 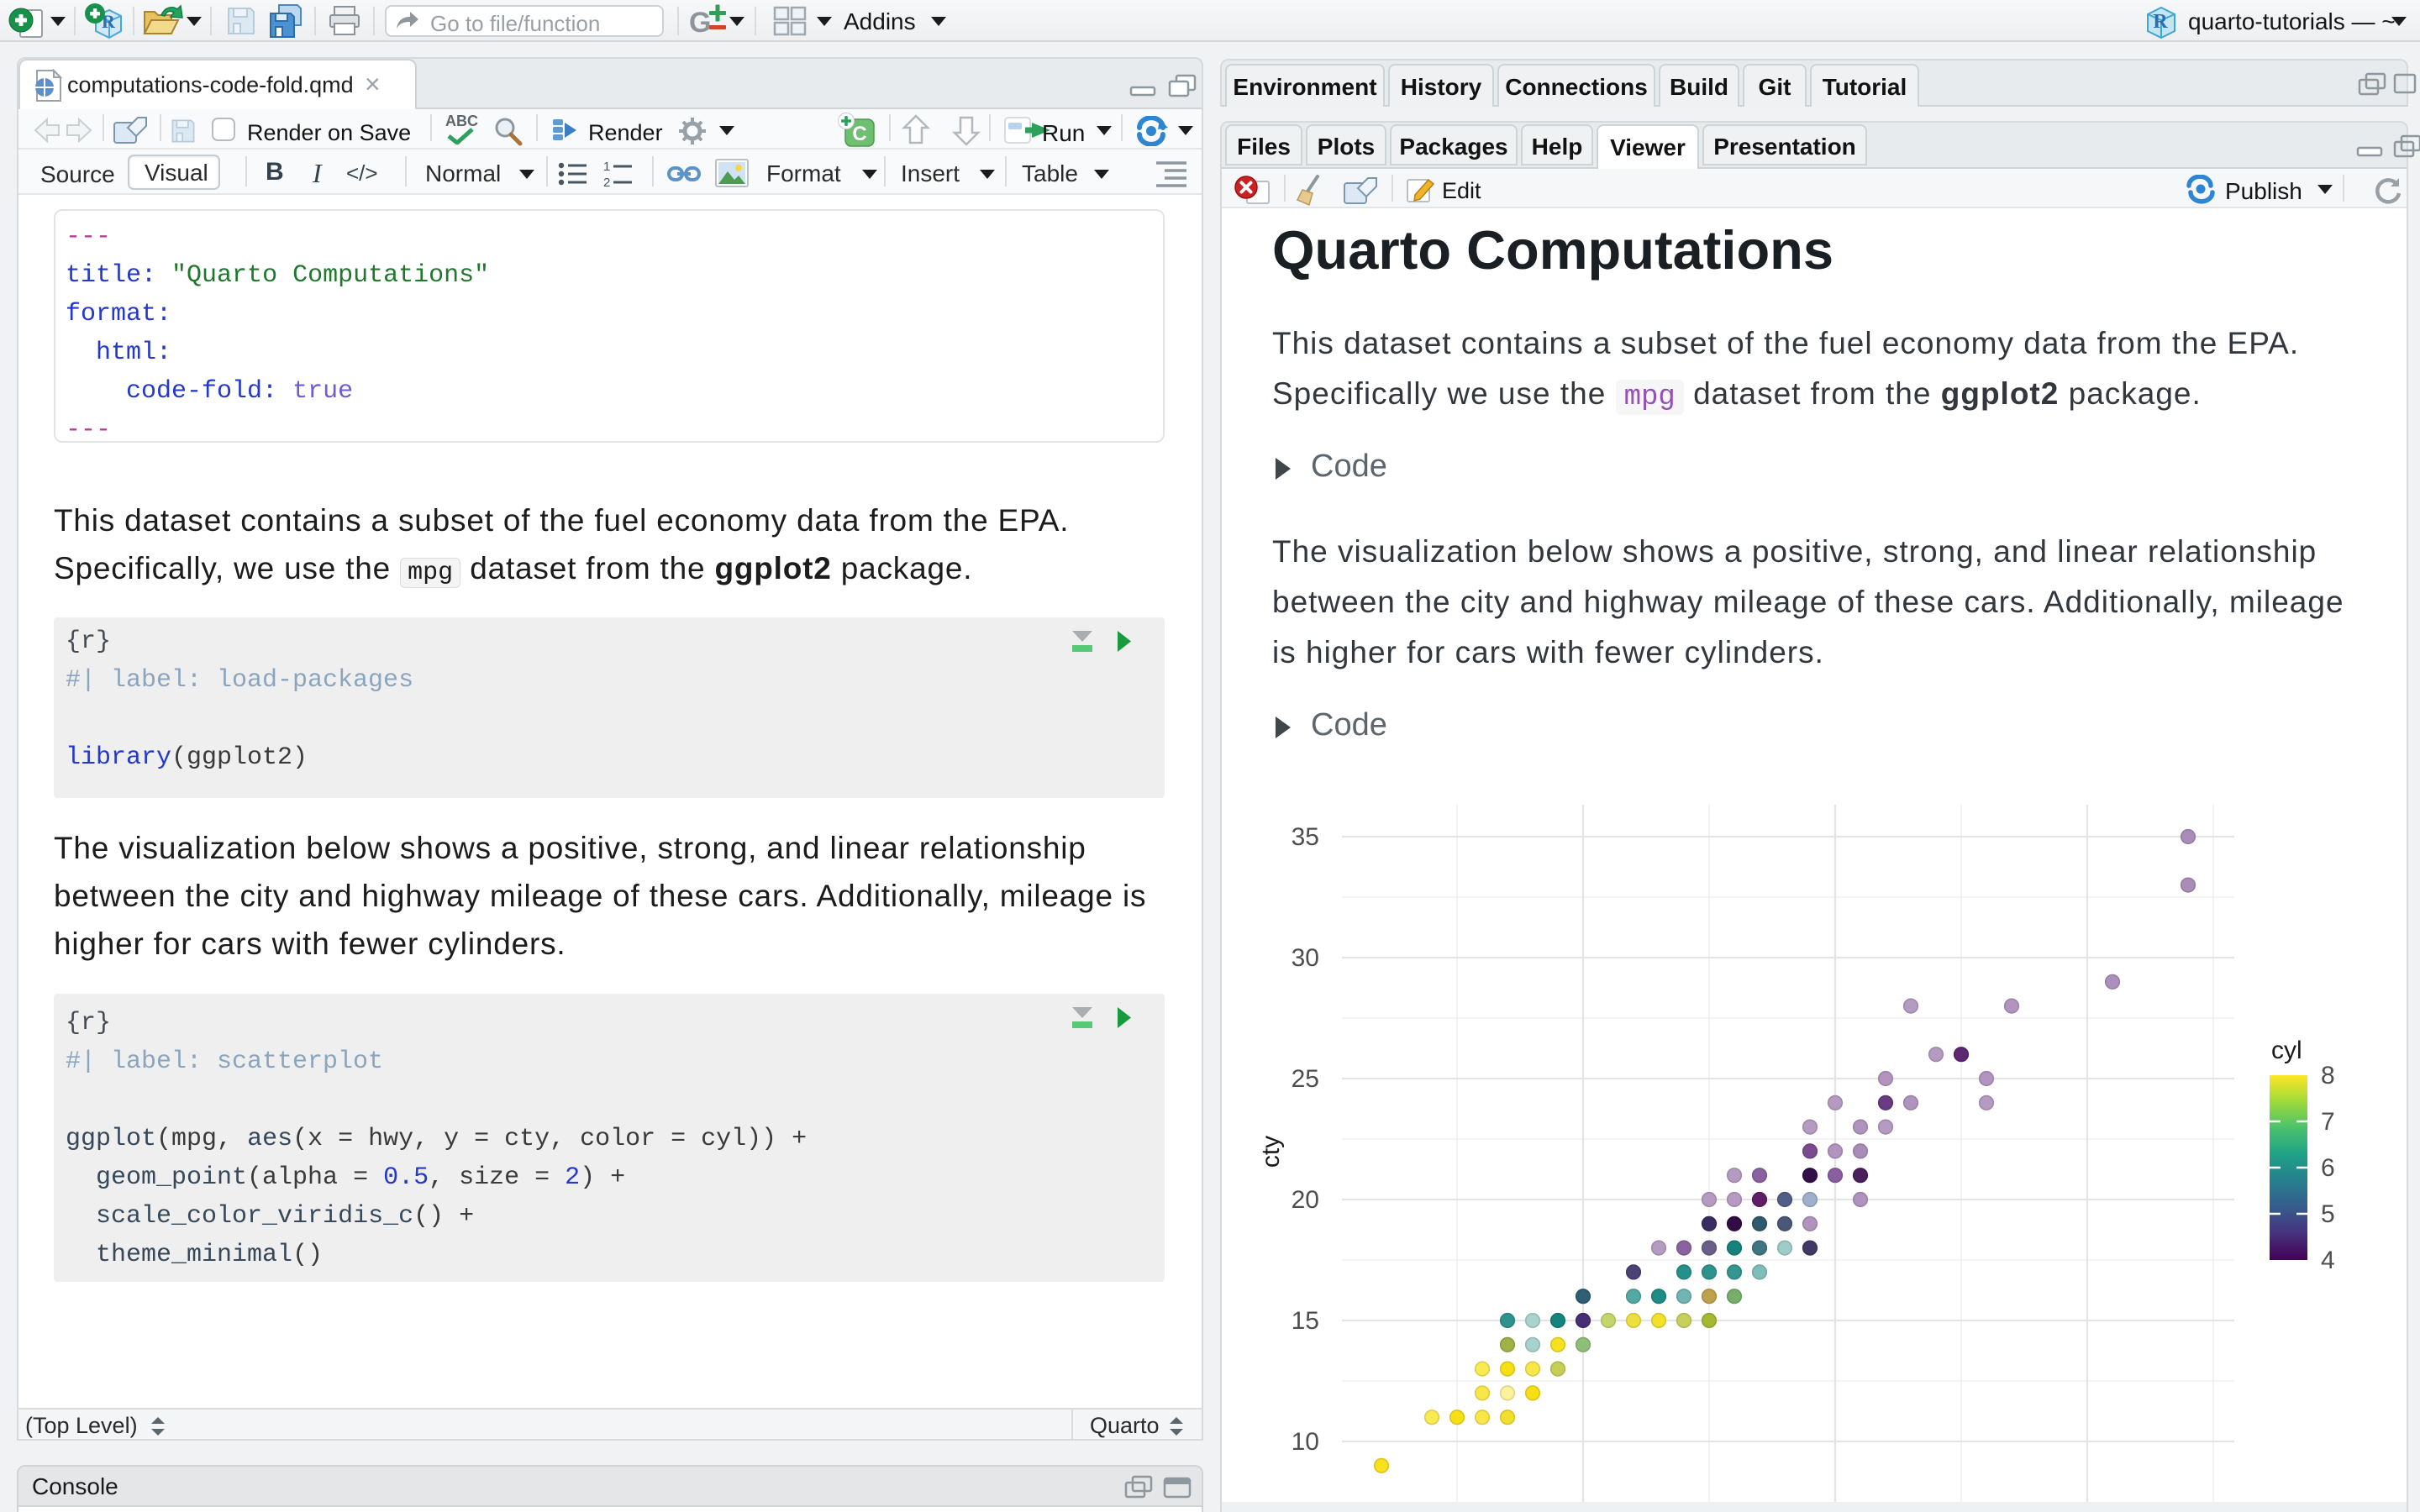 I want to click on svg-text: C, so click(x=859, y=134).